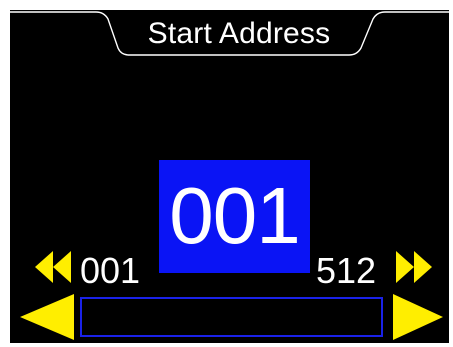 This screenshot has width=453, height=347. What do you see at coordinates (231, 317) in the screenshot?
I see `address-slider` at bounding box center [231, 317].